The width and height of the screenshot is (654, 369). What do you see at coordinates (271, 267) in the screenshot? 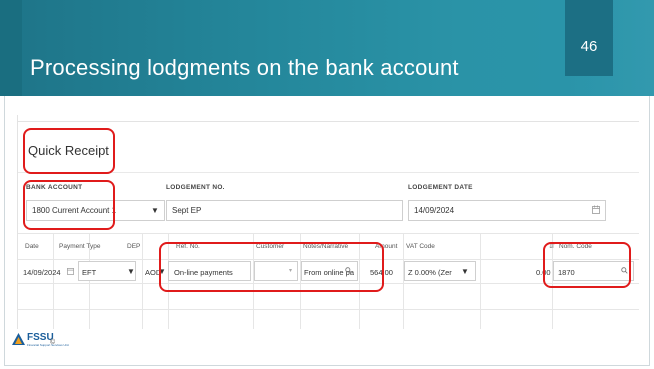
I see `highlight-ref-notes` at bounding box center [271, 267].